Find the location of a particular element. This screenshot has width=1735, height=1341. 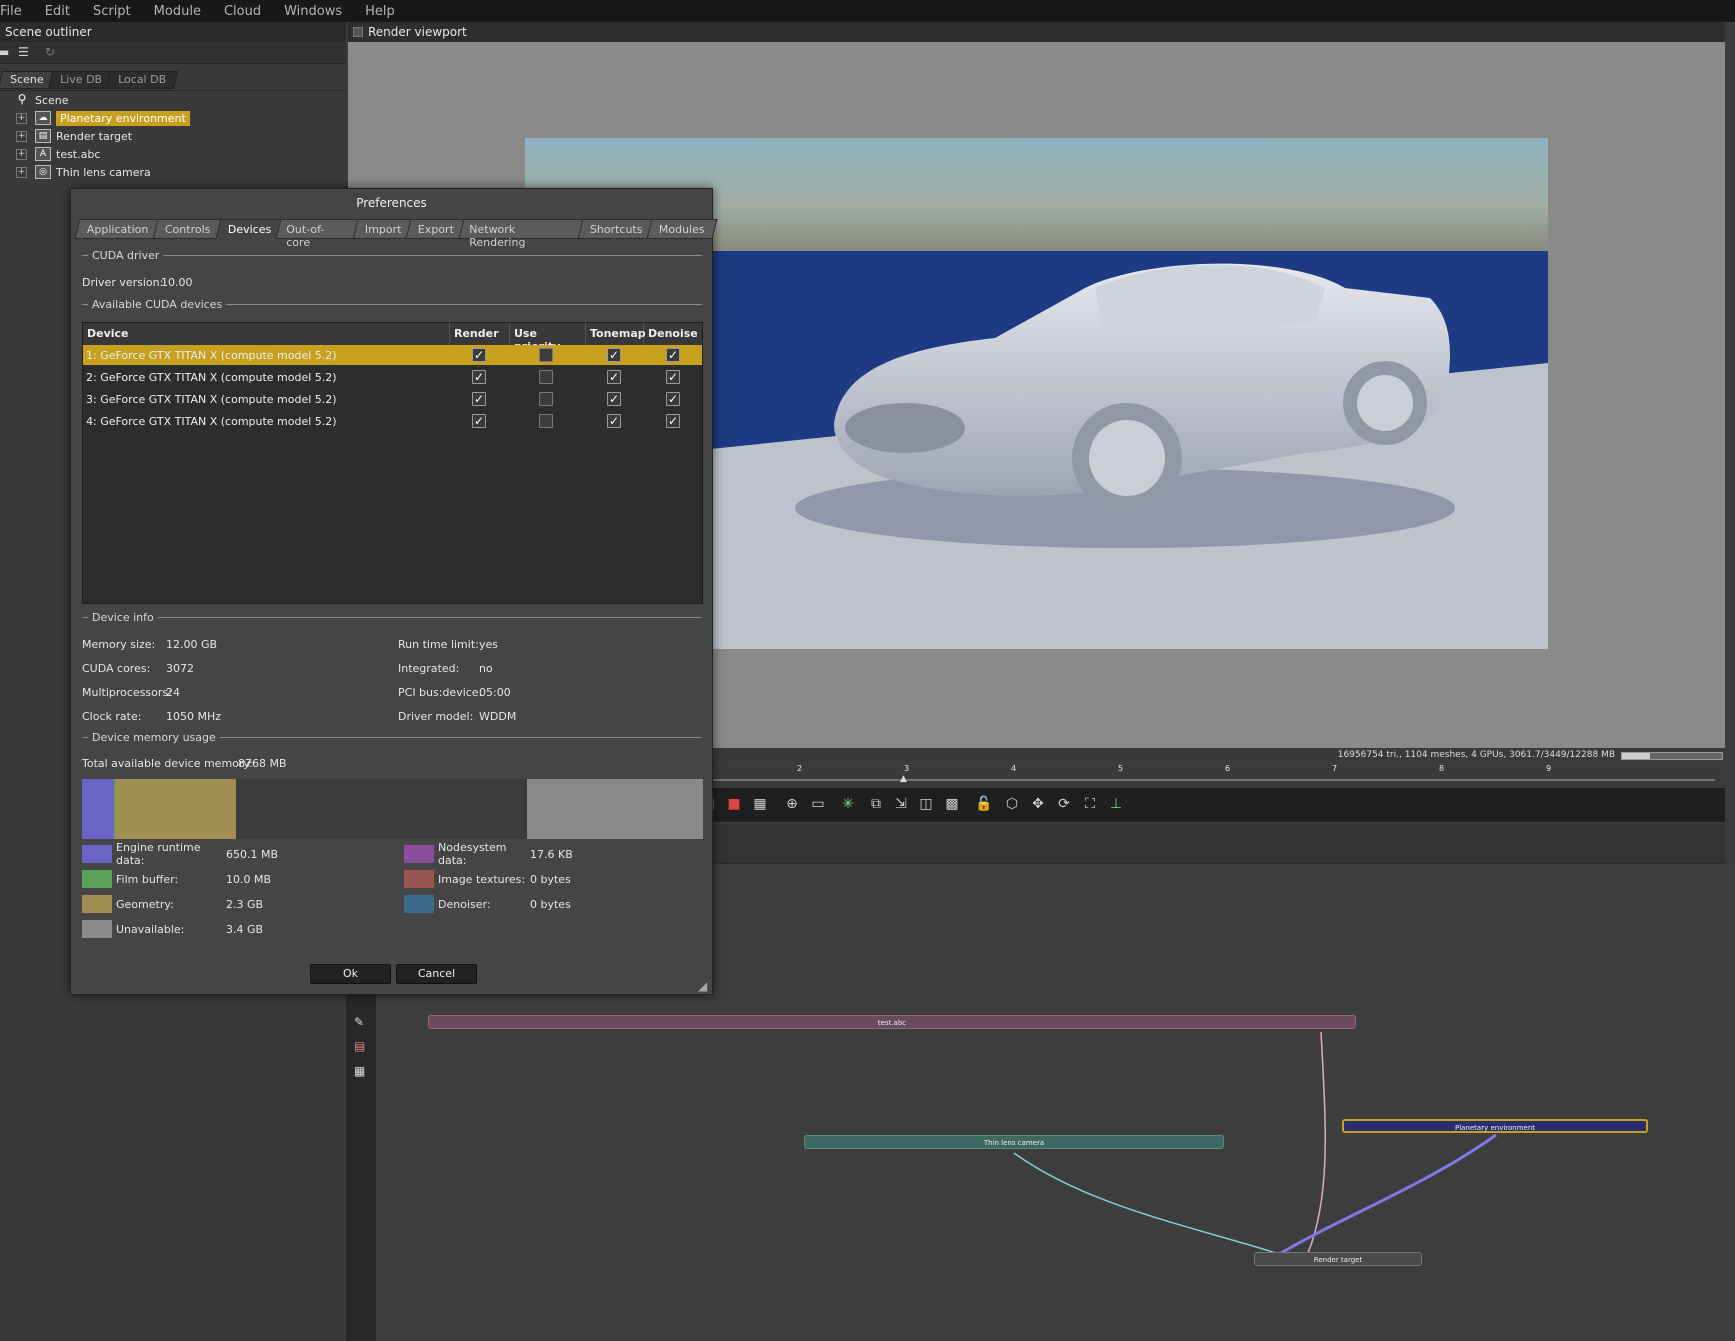

layers-icon: ◫ is located at coordinates (926, 804).